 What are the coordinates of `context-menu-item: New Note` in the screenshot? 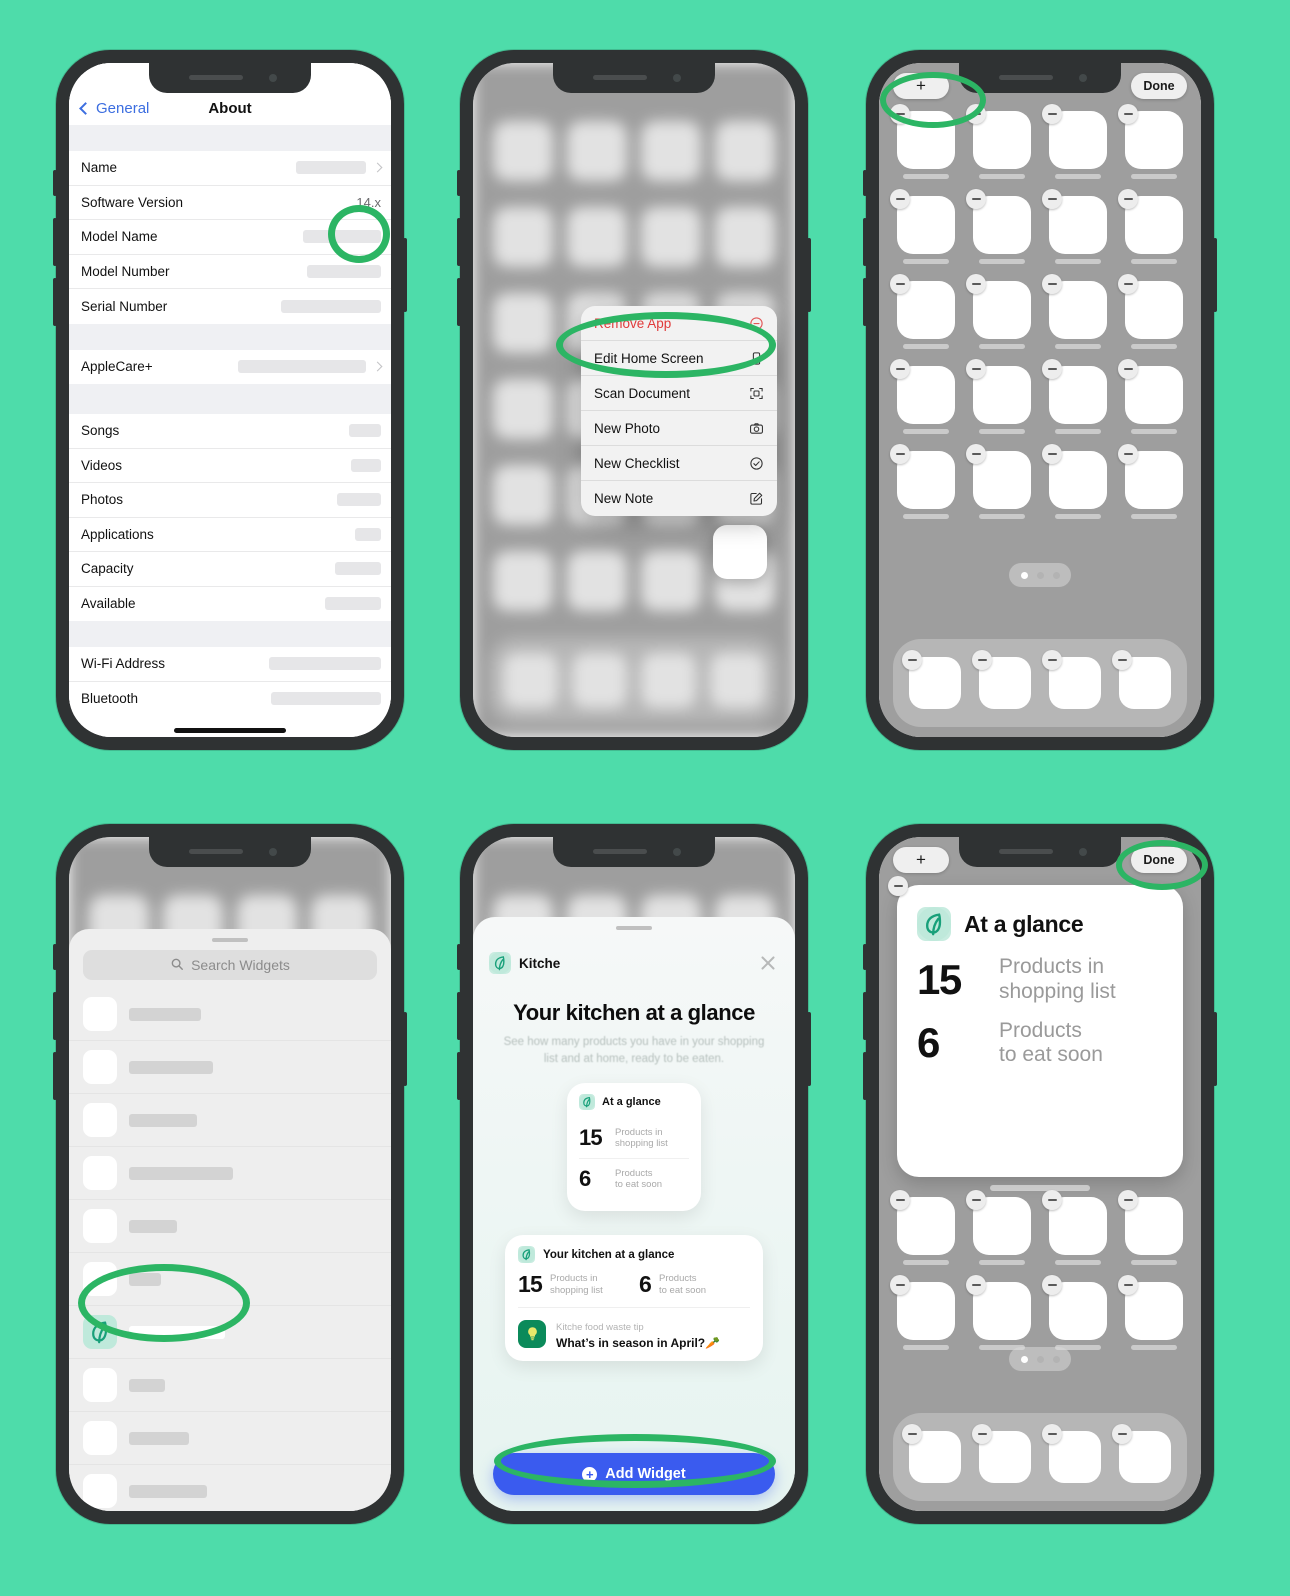 It's located at (679, 498).